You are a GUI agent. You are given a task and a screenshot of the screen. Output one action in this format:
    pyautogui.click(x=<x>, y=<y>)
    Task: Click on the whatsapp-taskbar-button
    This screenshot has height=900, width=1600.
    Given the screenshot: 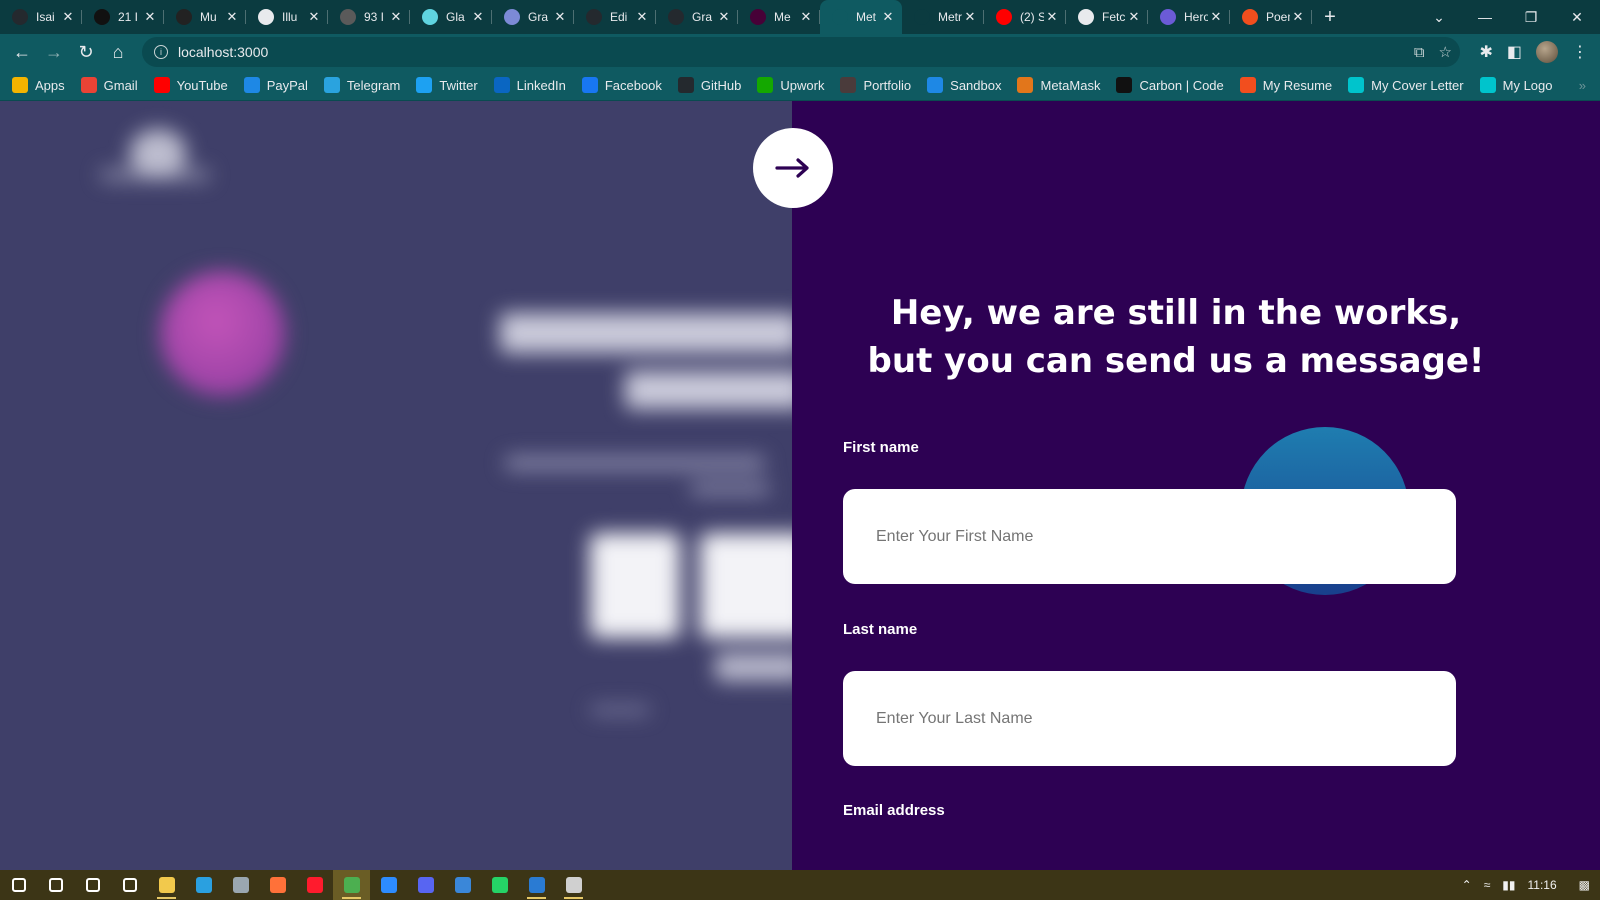 What is the action you would take?
    pyautogui.click(x=499, y=885)
    